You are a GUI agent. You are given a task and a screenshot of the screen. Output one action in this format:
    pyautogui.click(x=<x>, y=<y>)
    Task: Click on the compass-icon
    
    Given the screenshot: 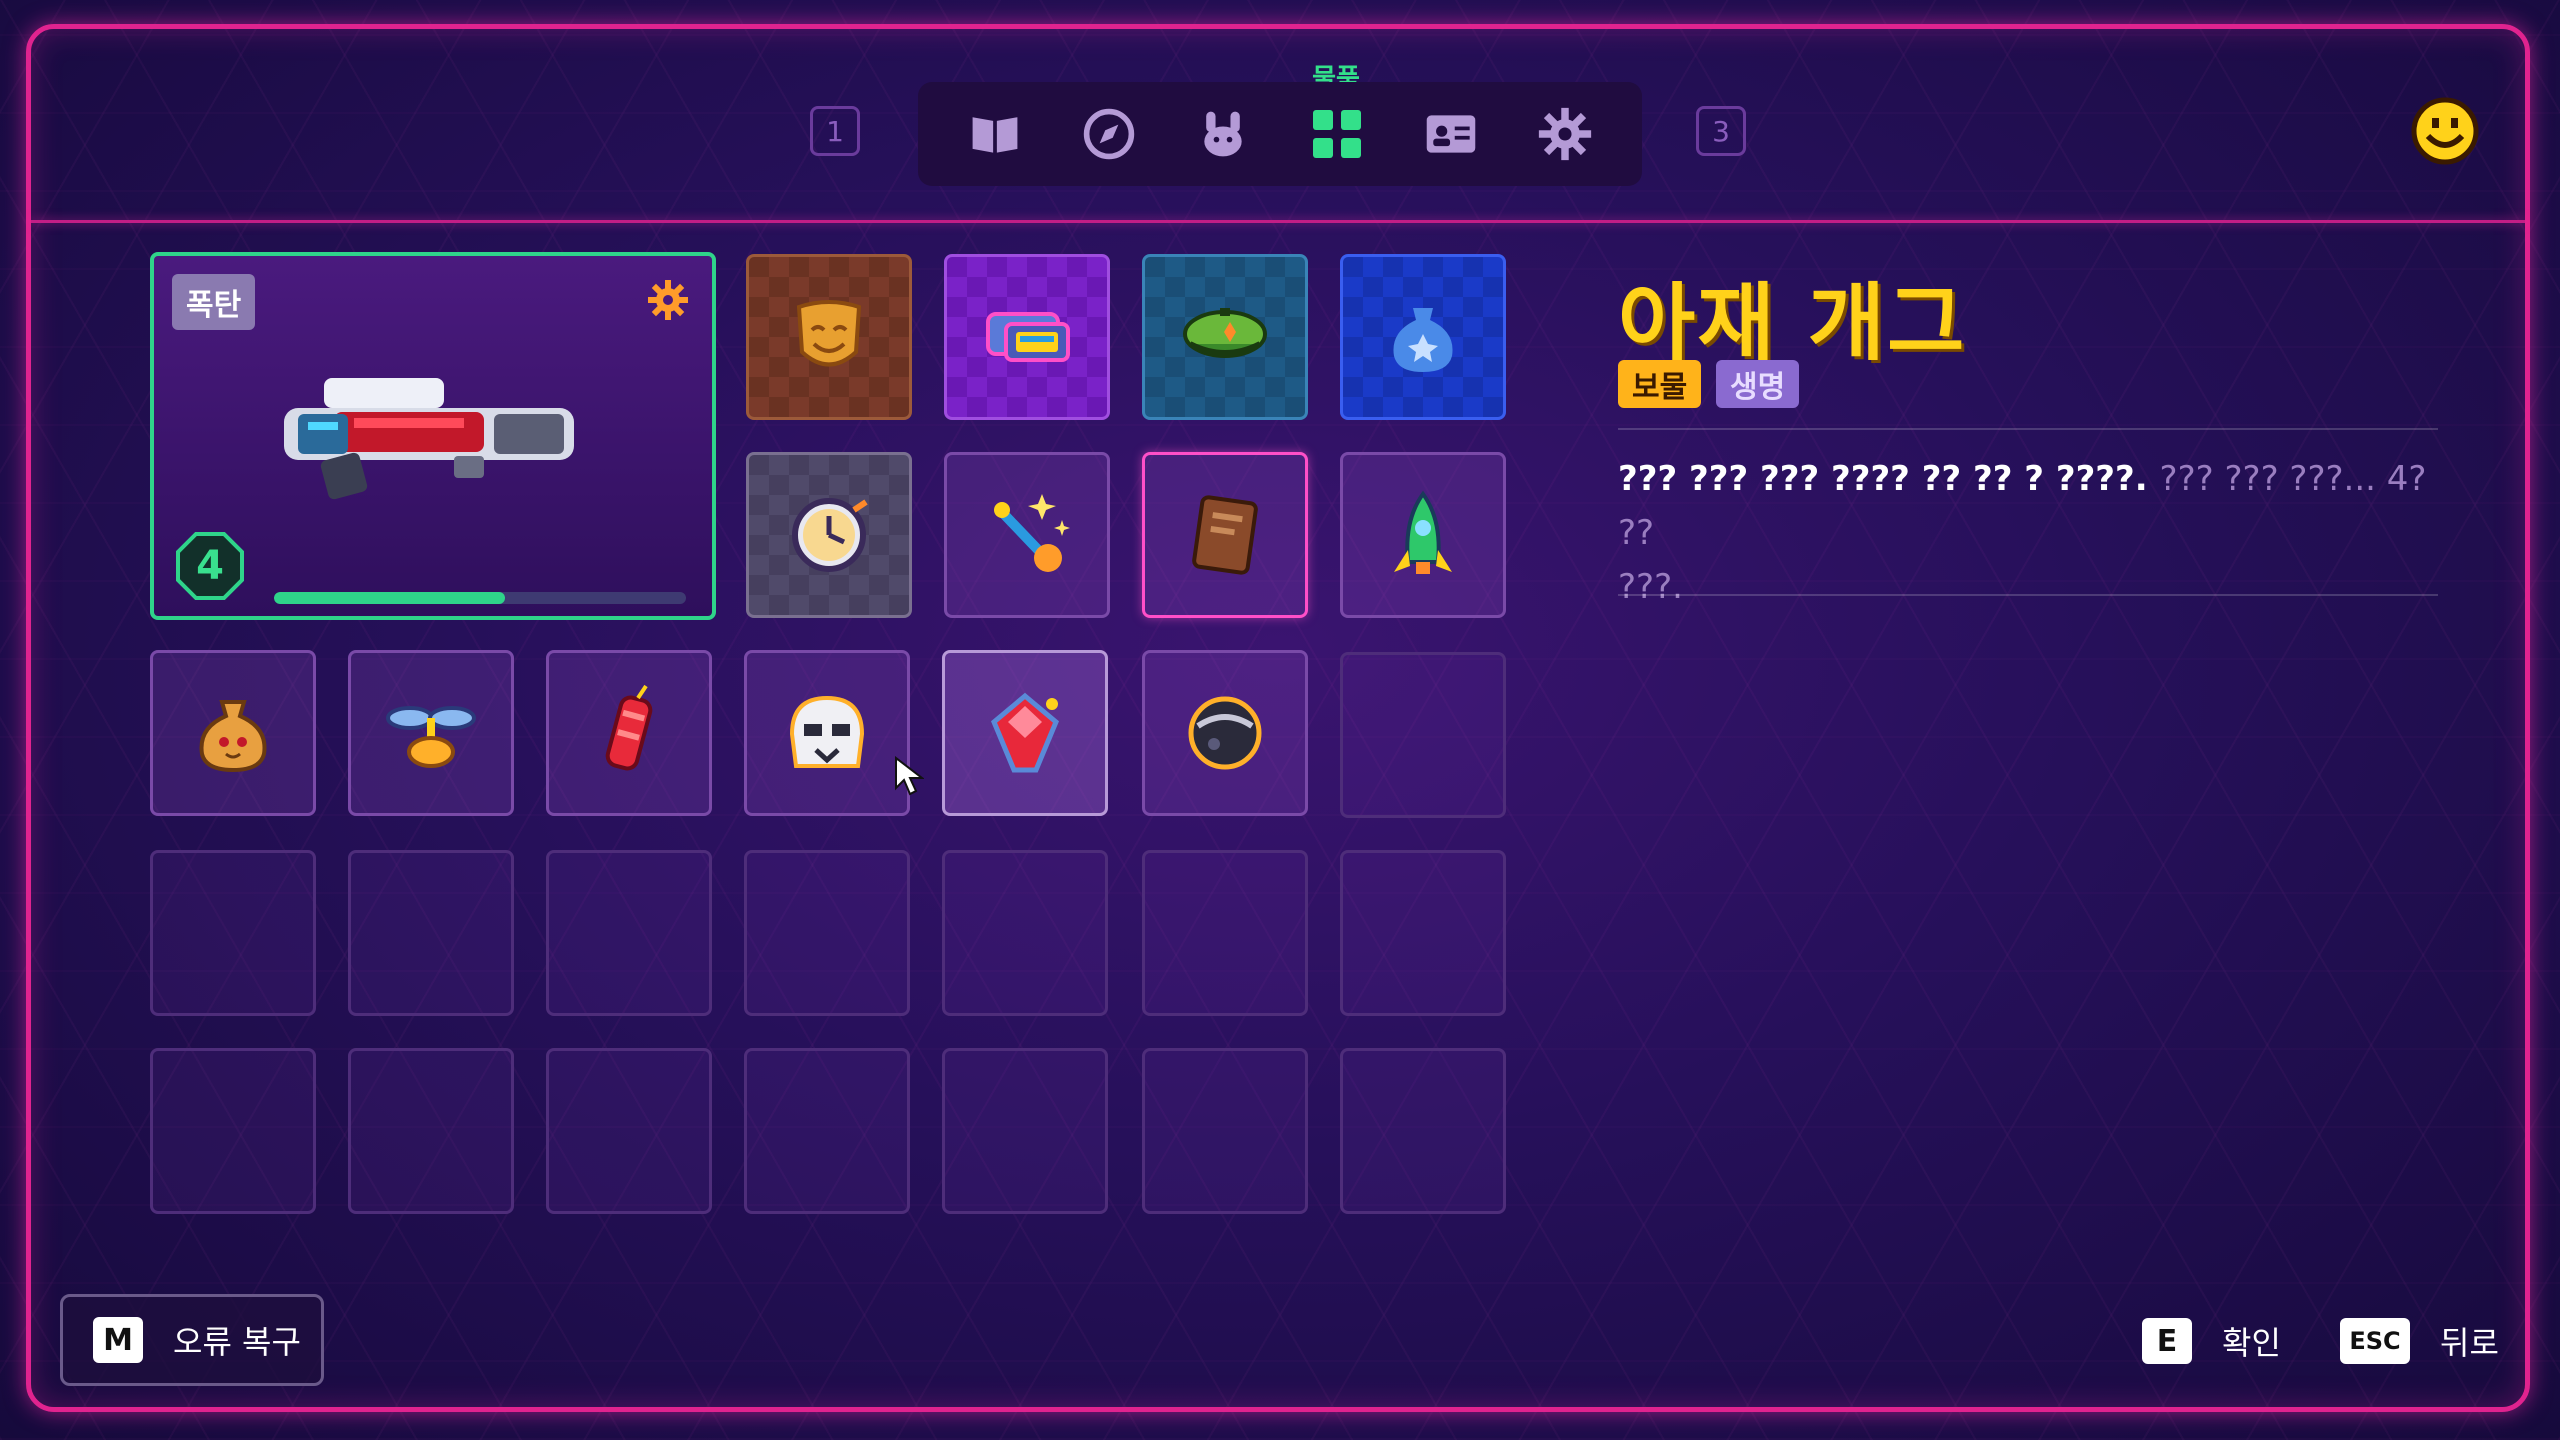 What is the action you would take?
    pyautogui.click(x=1109, y=134)
    